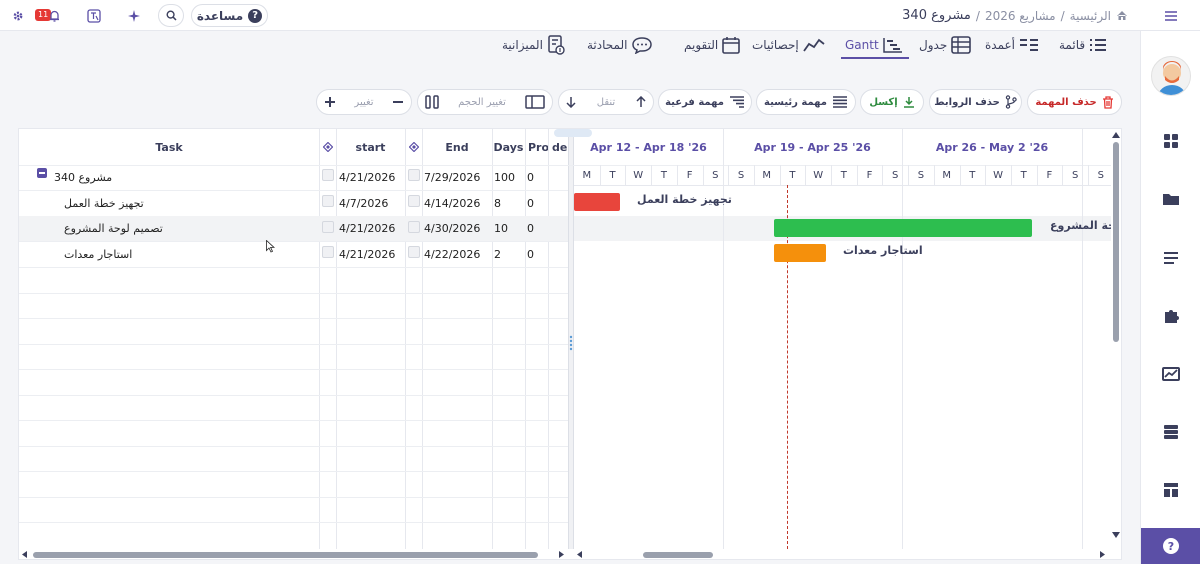 The image size is (1200, 564). Describe the element at coordinates (712, 45) in the screenshot. I see `tab-calendar: التقويم` at that location.